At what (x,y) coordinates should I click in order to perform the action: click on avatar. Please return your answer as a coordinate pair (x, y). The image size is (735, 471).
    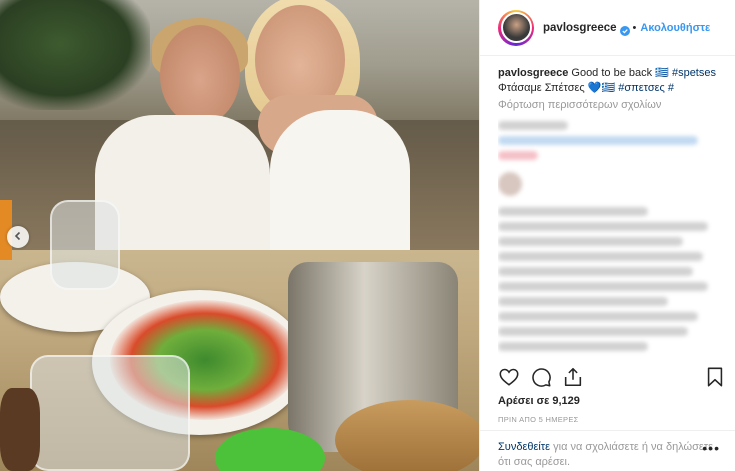
    Looking at the image, I should click on (516, 27).